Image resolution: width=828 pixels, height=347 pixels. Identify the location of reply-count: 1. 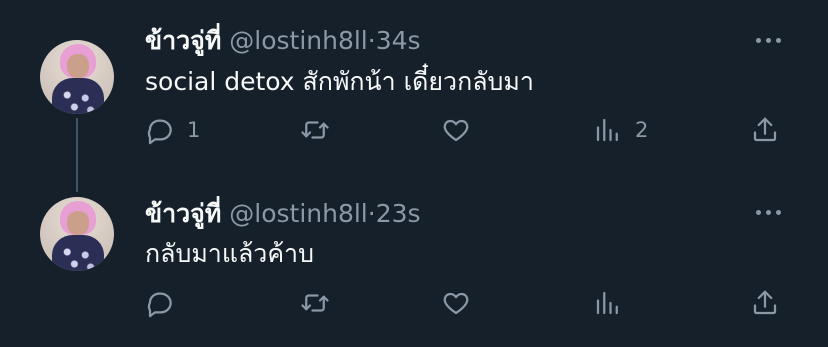
(194, 130).